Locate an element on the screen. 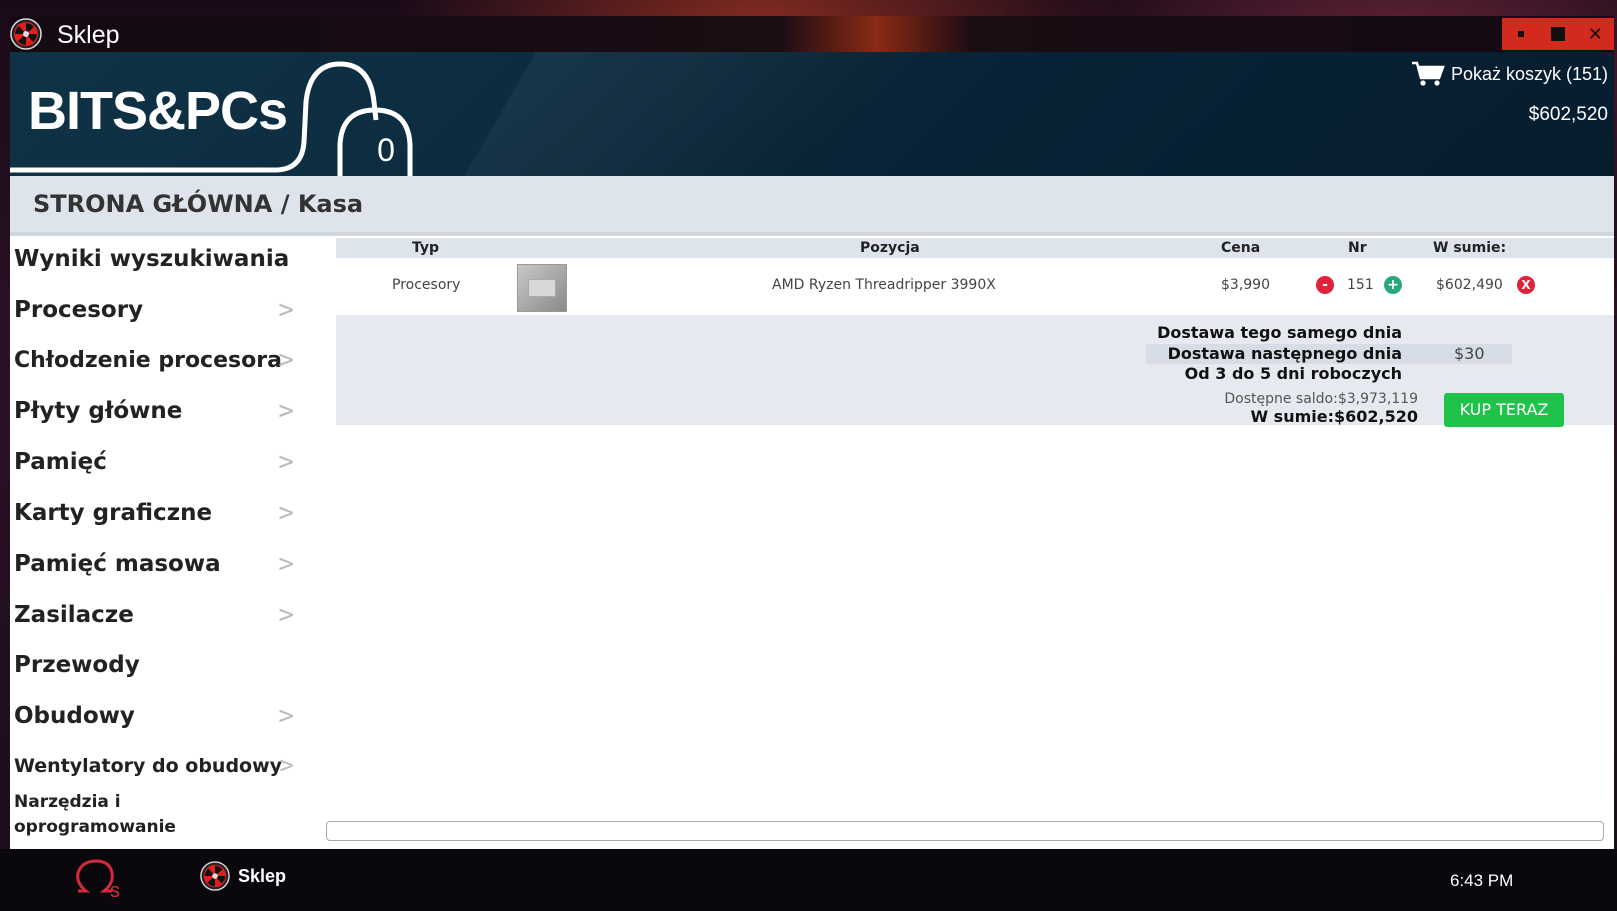 The image size is (1617, 911). cart-icon is located at coordinates (1428, 73).